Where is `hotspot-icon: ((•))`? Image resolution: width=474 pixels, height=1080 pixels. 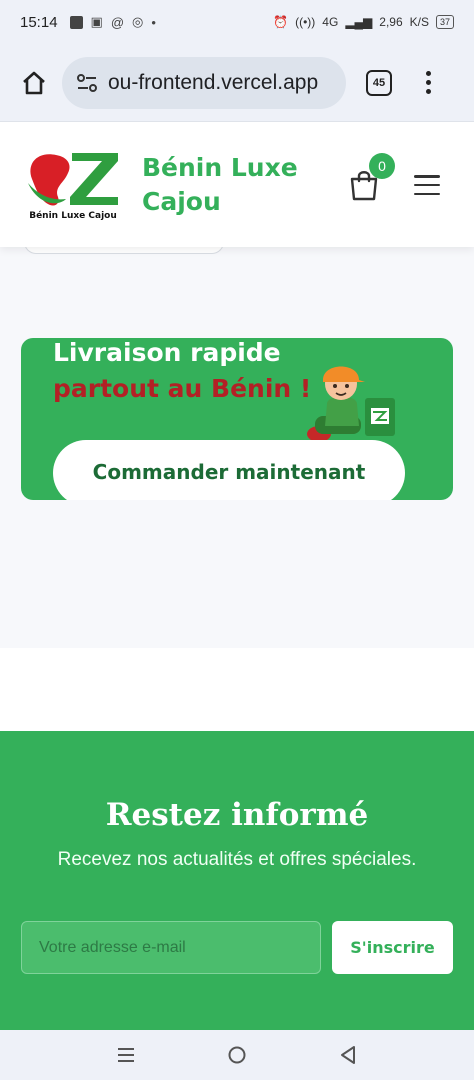
hotspot-icon: ((•)) is located at coordinates (305, 22).